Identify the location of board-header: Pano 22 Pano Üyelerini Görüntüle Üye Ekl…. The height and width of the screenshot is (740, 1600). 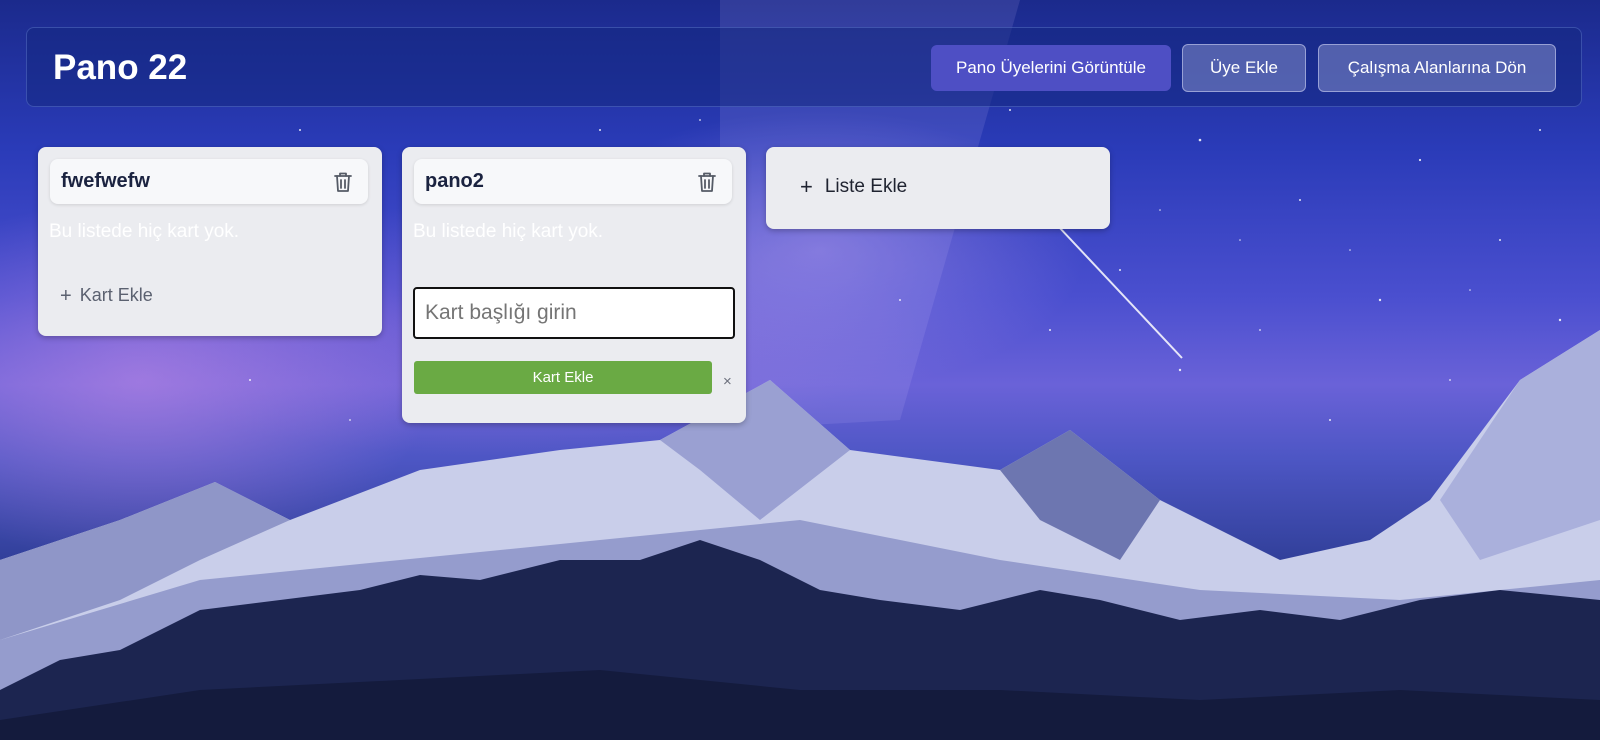
(804, 67).